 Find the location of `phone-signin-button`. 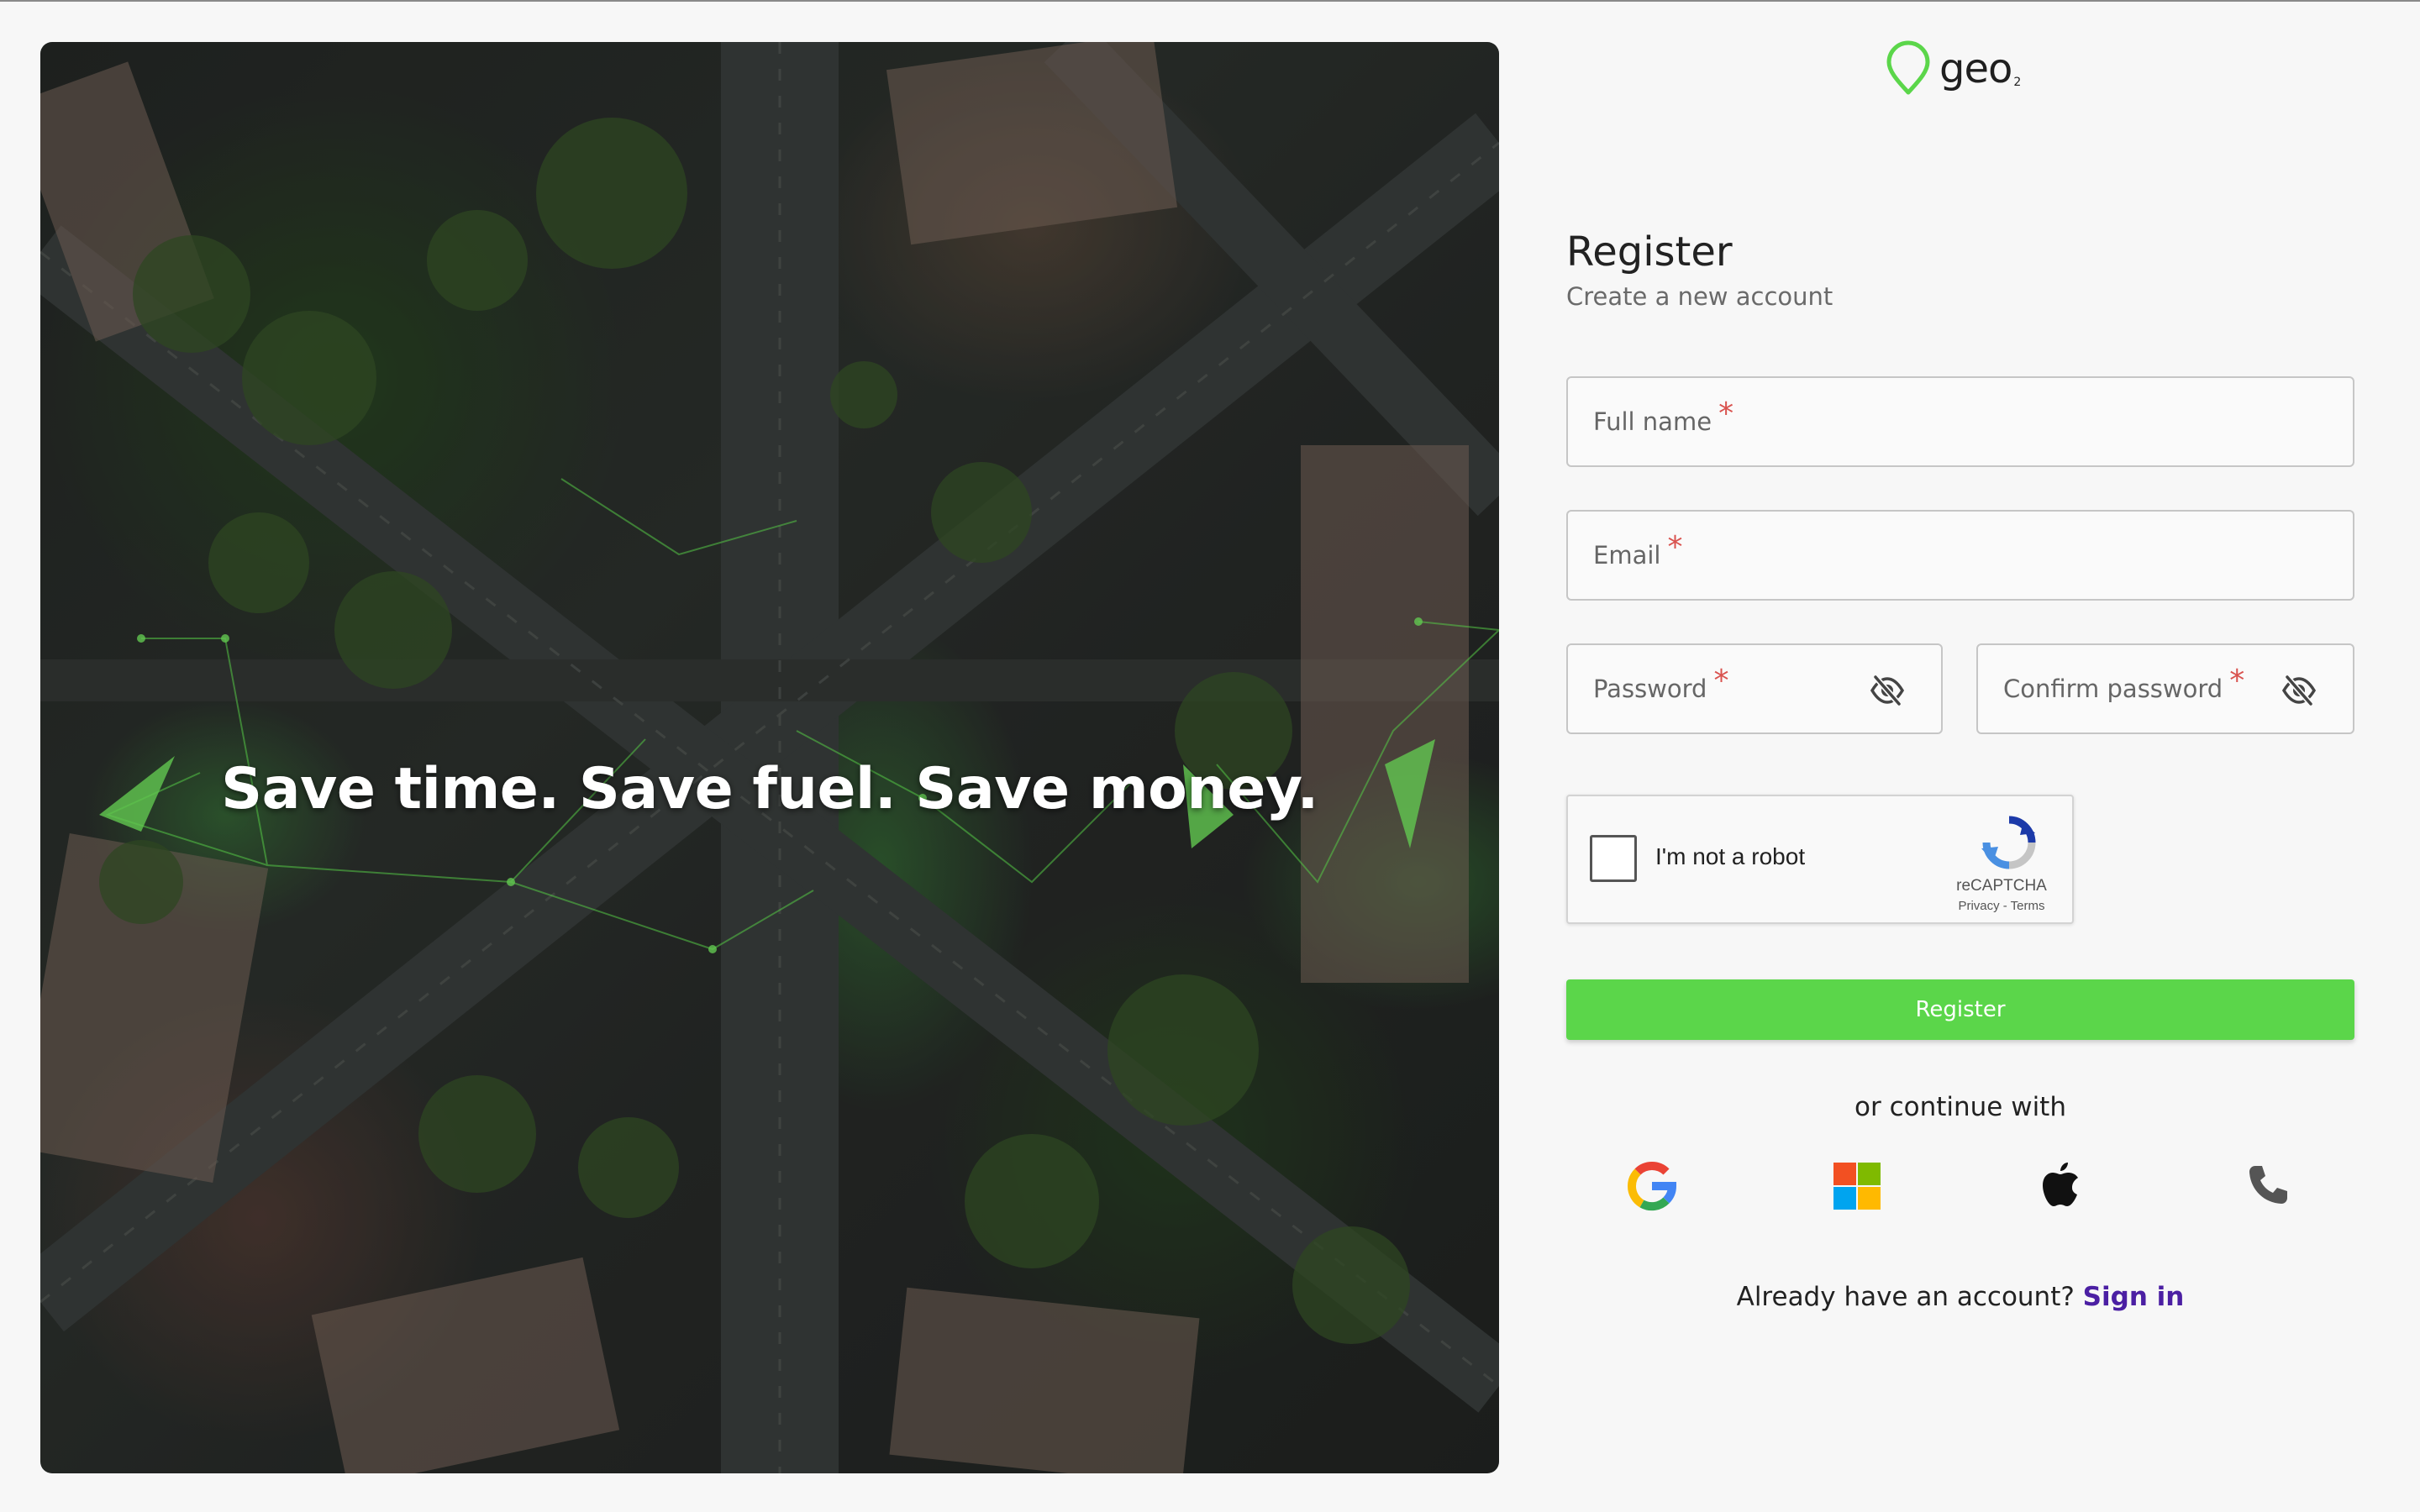

phone-signin-button is located at coordinates (2267, 1186).